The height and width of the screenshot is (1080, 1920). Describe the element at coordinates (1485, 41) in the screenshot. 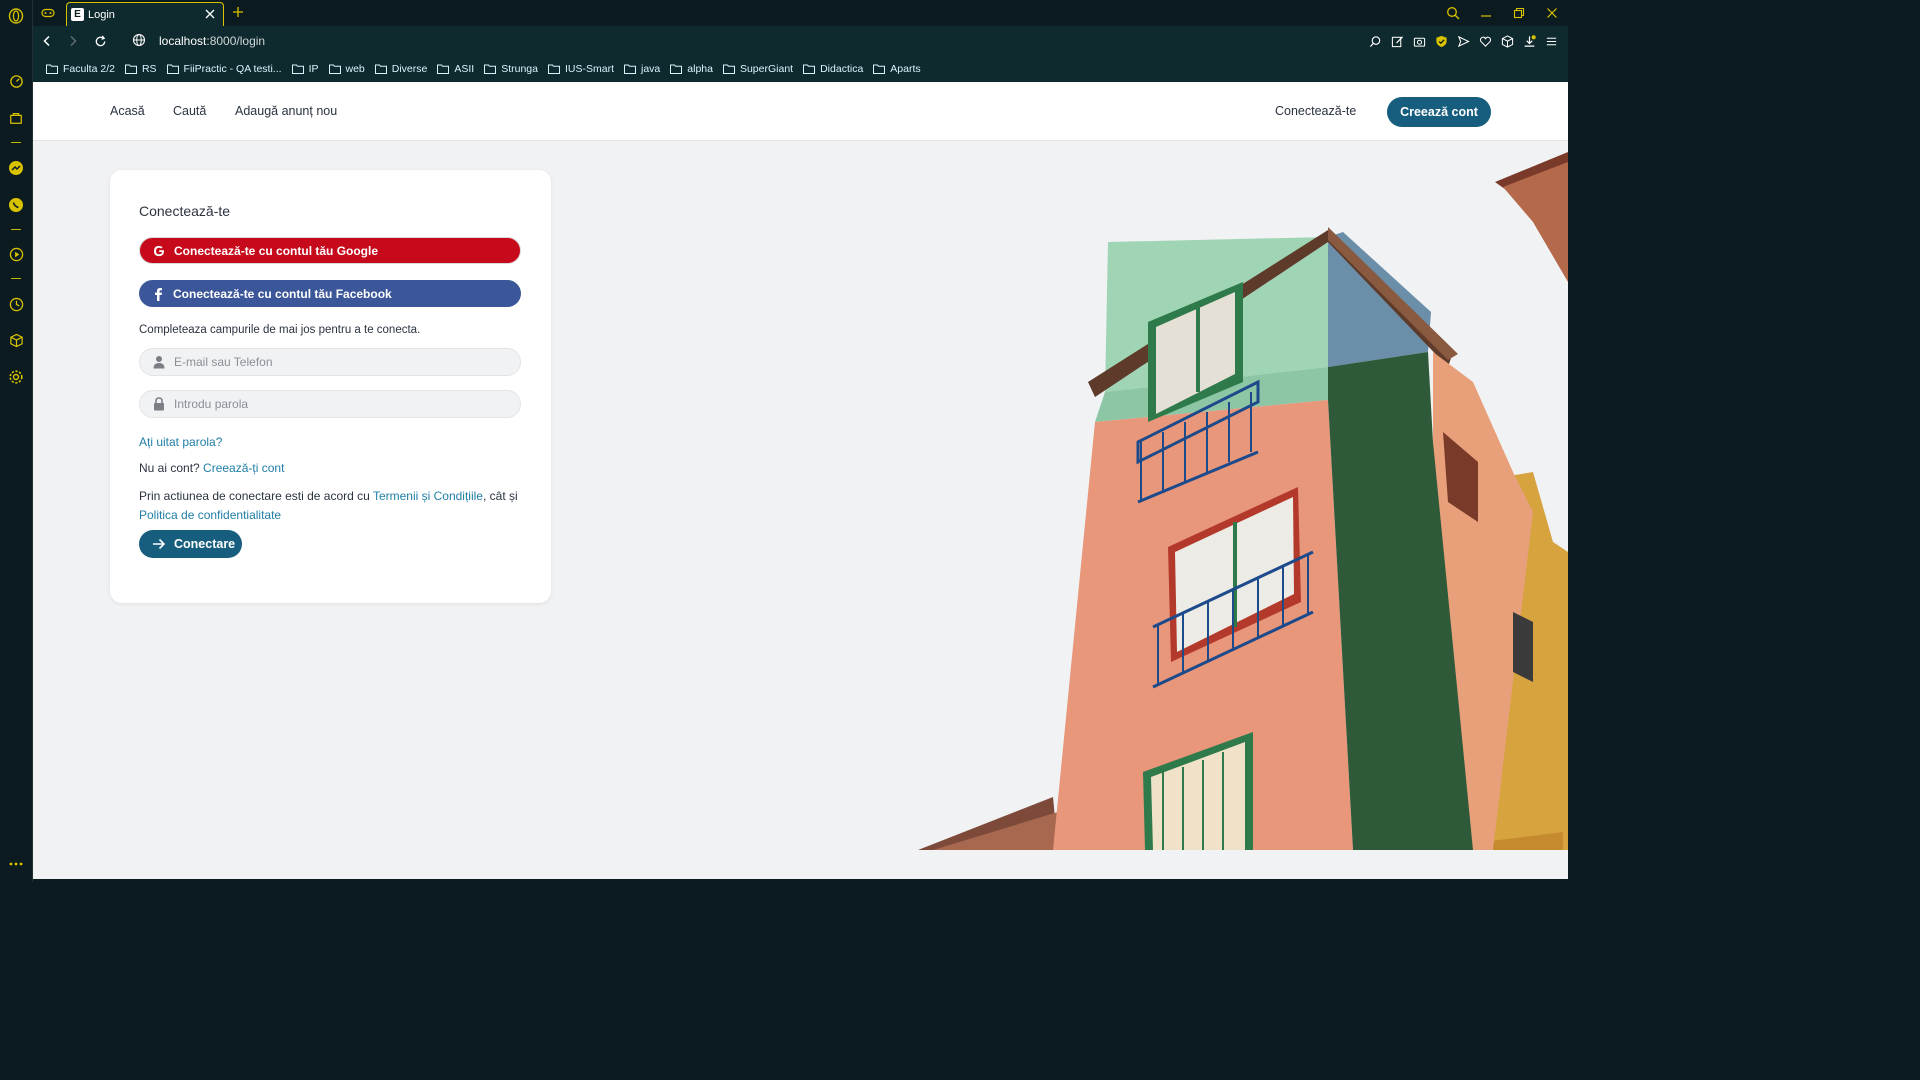

I see `heart-icon` at that location.